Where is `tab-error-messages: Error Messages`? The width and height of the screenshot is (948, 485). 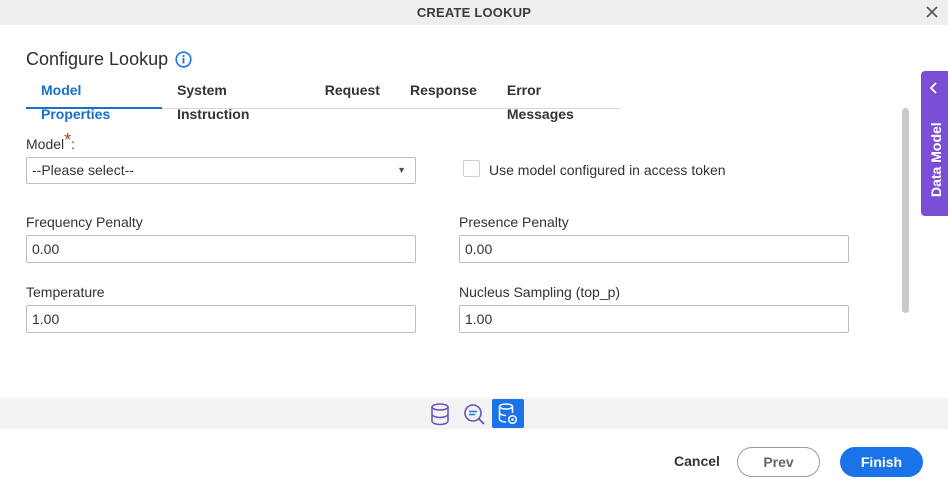
tab-error-messages: Error Messages is located at coordinates (556, 100).